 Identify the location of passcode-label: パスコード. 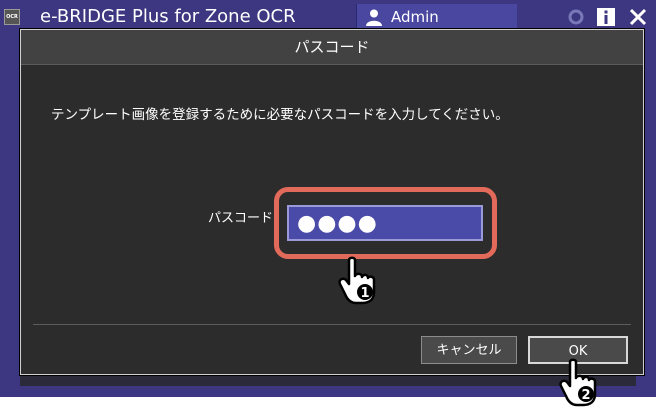
(240, 218).